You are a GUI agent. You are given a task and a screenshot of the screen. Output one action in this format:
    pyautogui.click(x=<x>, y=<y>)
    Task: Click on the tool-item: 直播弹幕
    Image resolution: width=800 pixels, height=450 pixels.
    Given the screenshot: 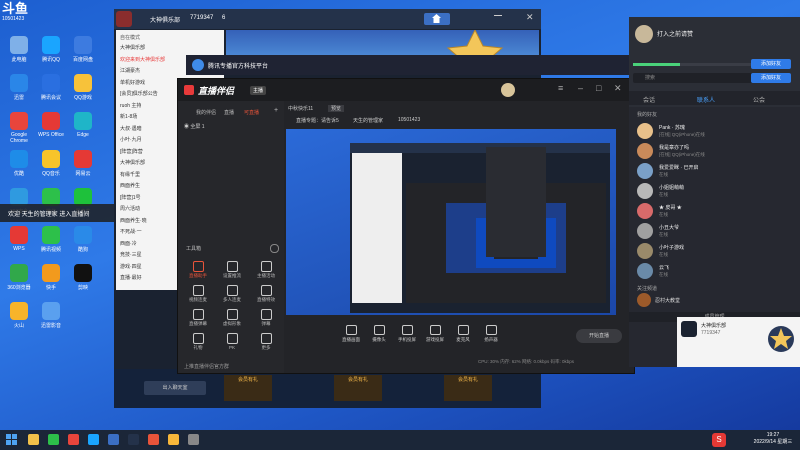 What is the action you would take?
    pyautogui.click(x=198, y=318)
    